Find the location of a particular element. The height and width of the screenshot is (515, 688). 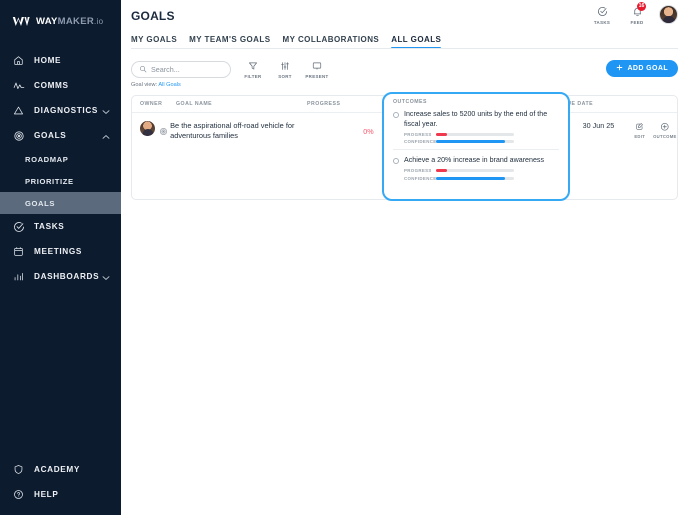

sort-button-label: SORT is located at coordinates (285, 76).